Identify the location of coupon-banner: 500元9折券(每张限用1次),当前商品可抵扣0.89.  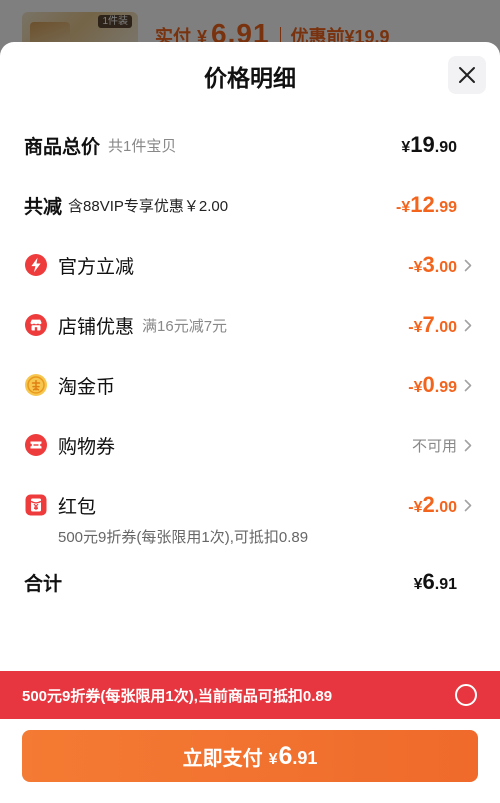
(250, 695).